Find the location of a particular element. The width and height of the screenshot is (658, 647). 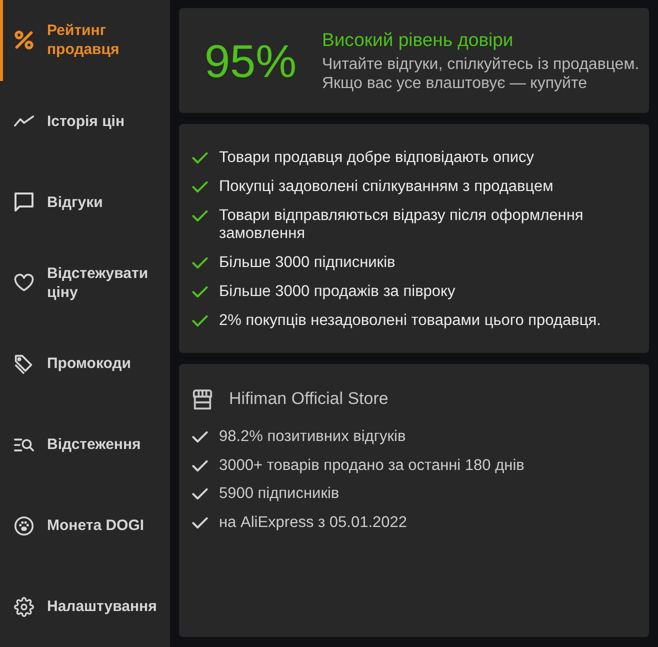

trust-heading: Високий рівень довіри is located at coordinates (418, 40).